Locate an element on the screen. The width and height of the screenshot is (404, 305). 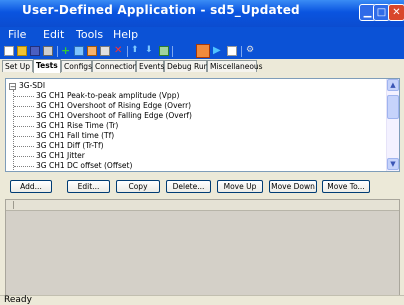
collapse-icon: − is located at coordinates (12, 86).